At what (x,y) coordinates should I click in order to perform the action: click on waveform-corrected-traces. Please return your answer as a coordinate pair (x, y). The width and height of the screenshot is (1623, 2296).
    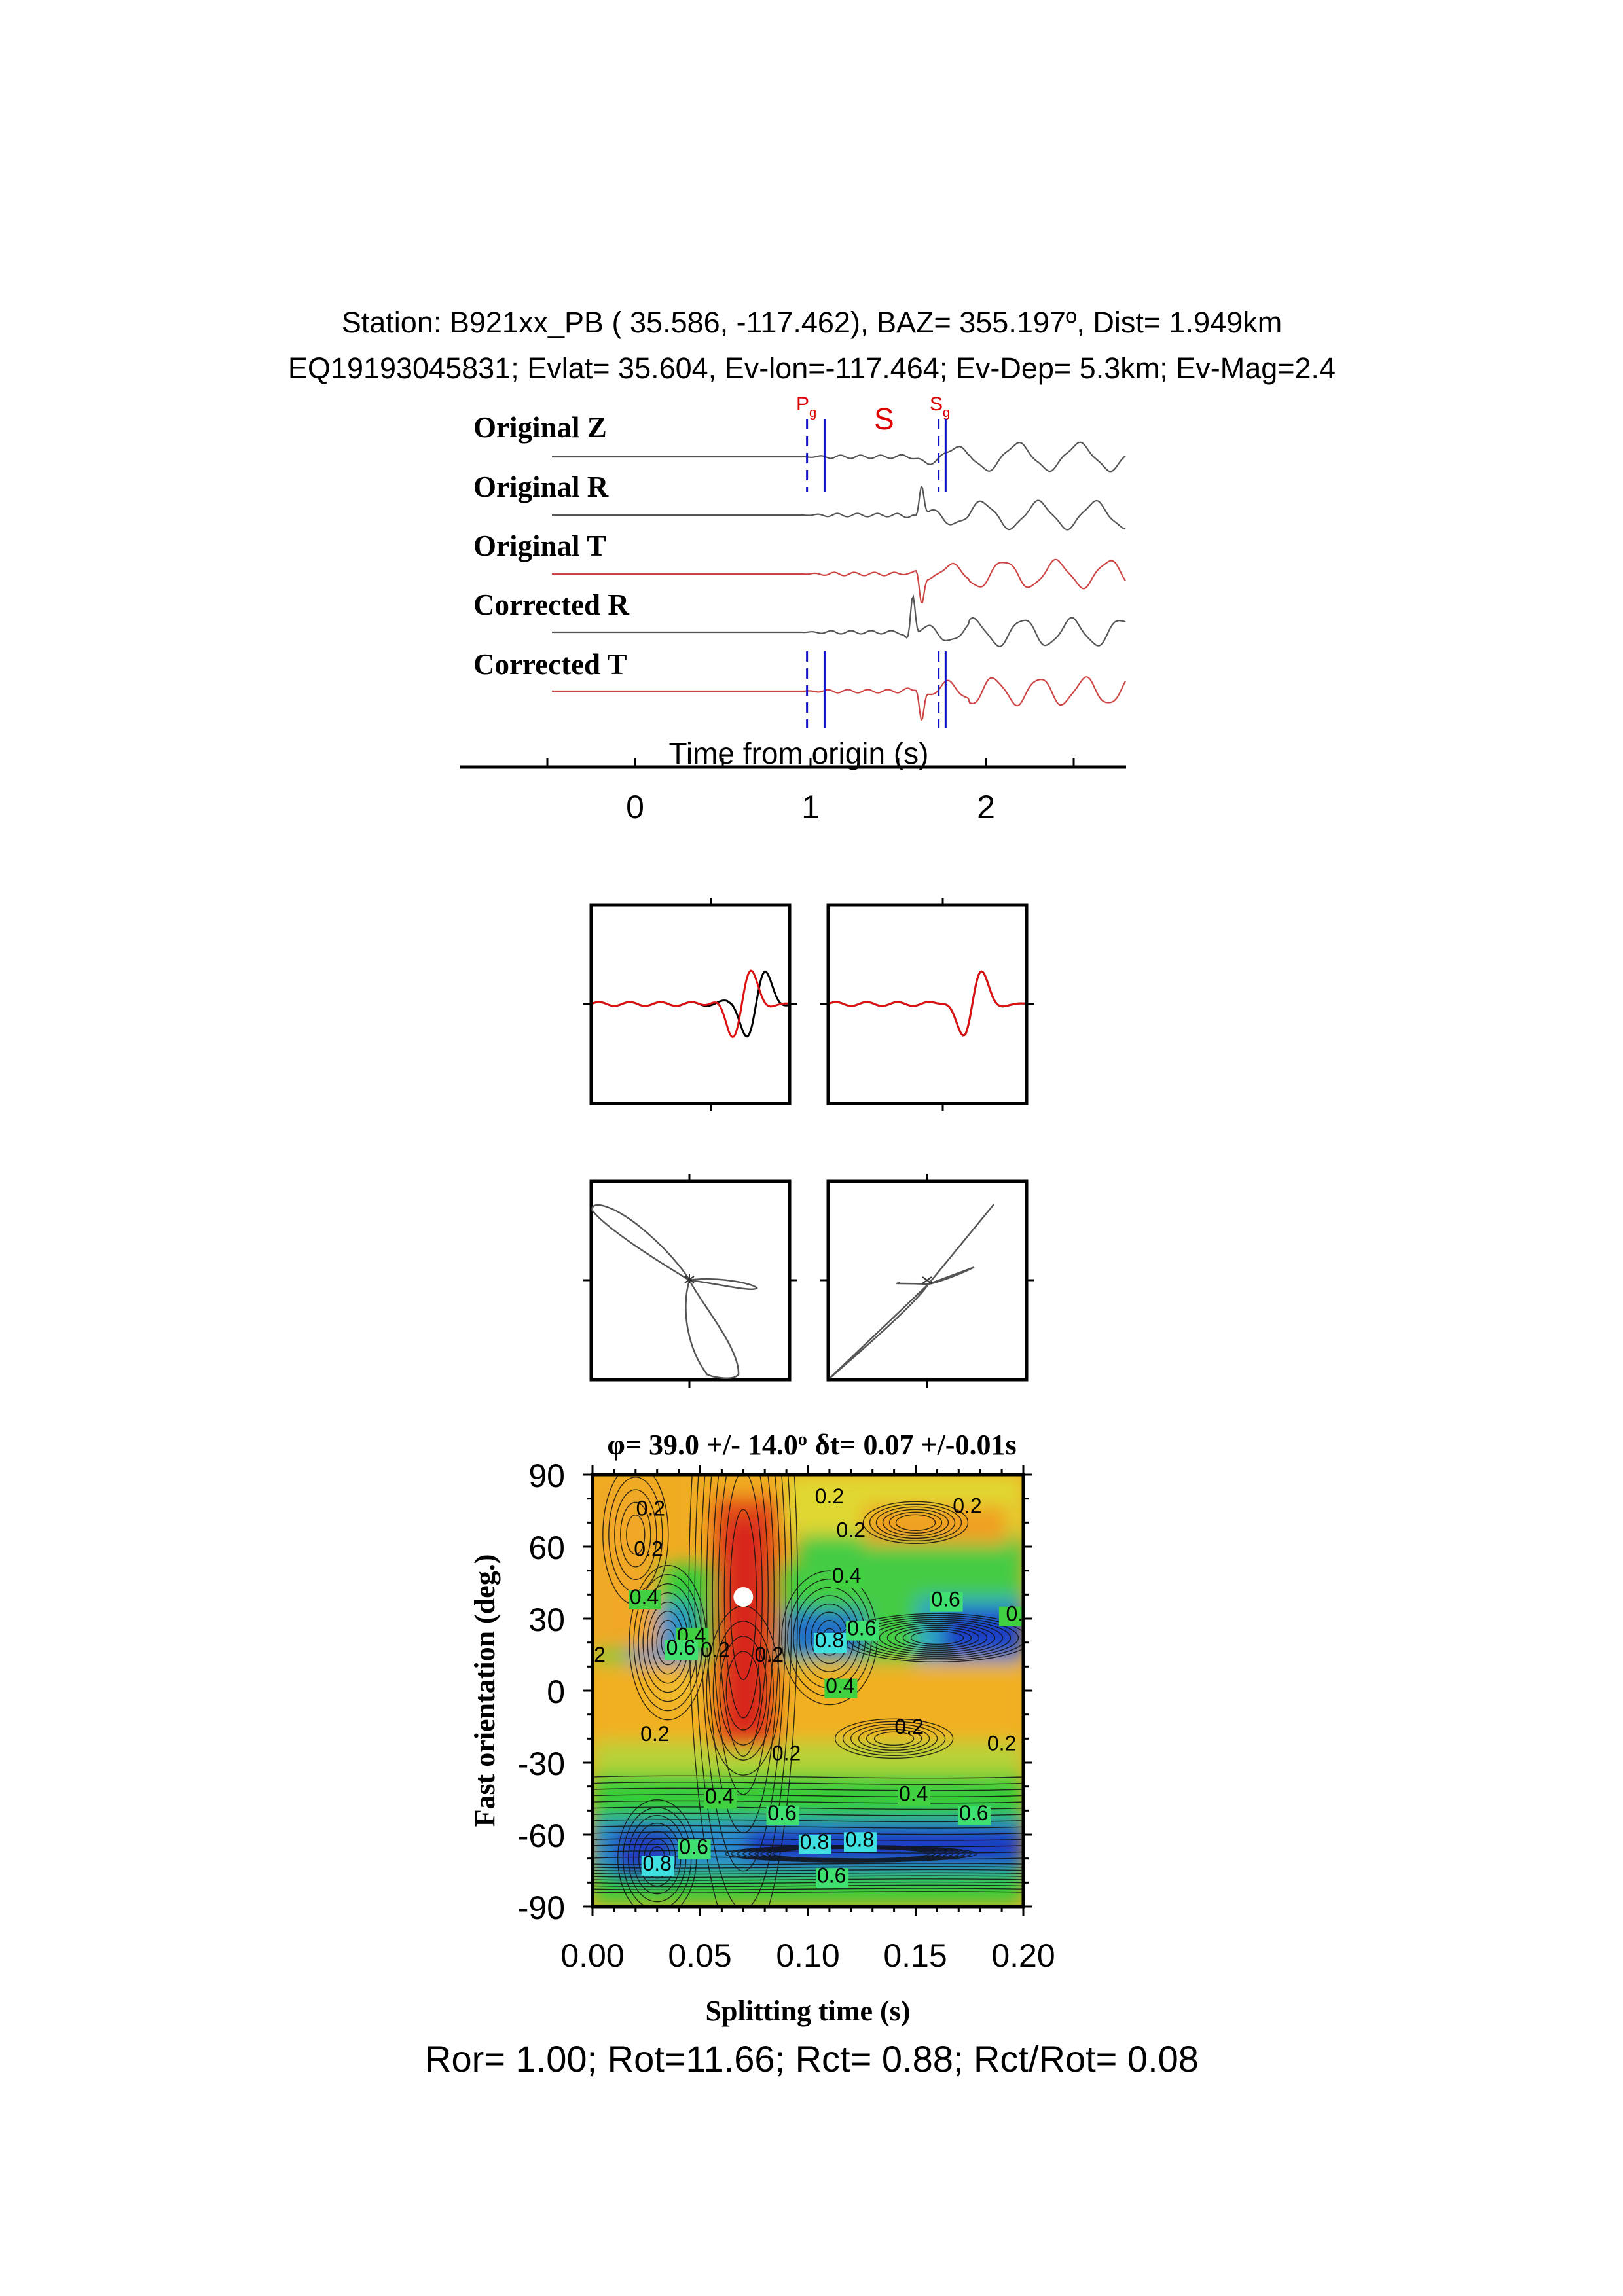
    Looking at the image, I should click on (927, 1003).